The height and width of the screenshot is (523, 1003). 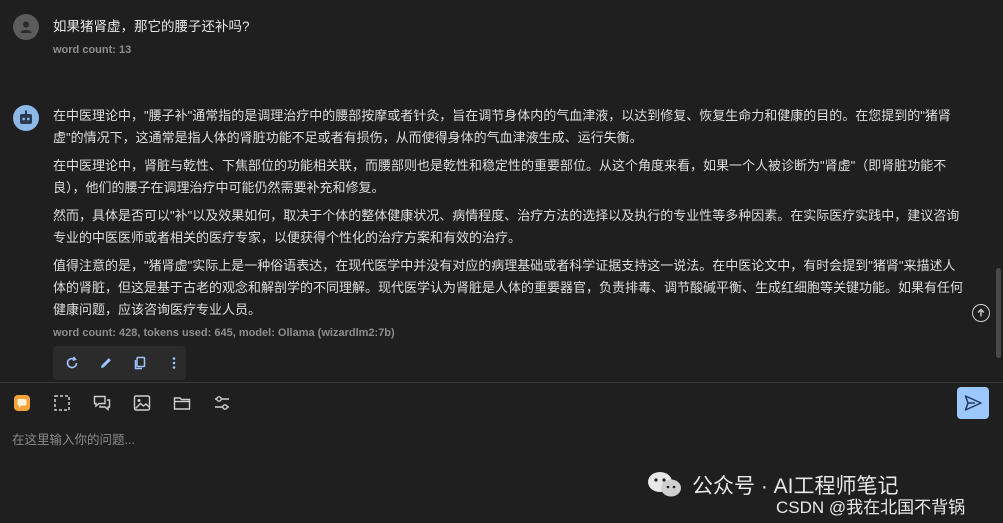 I want to click on folder-button, so click(x=182, y=403).